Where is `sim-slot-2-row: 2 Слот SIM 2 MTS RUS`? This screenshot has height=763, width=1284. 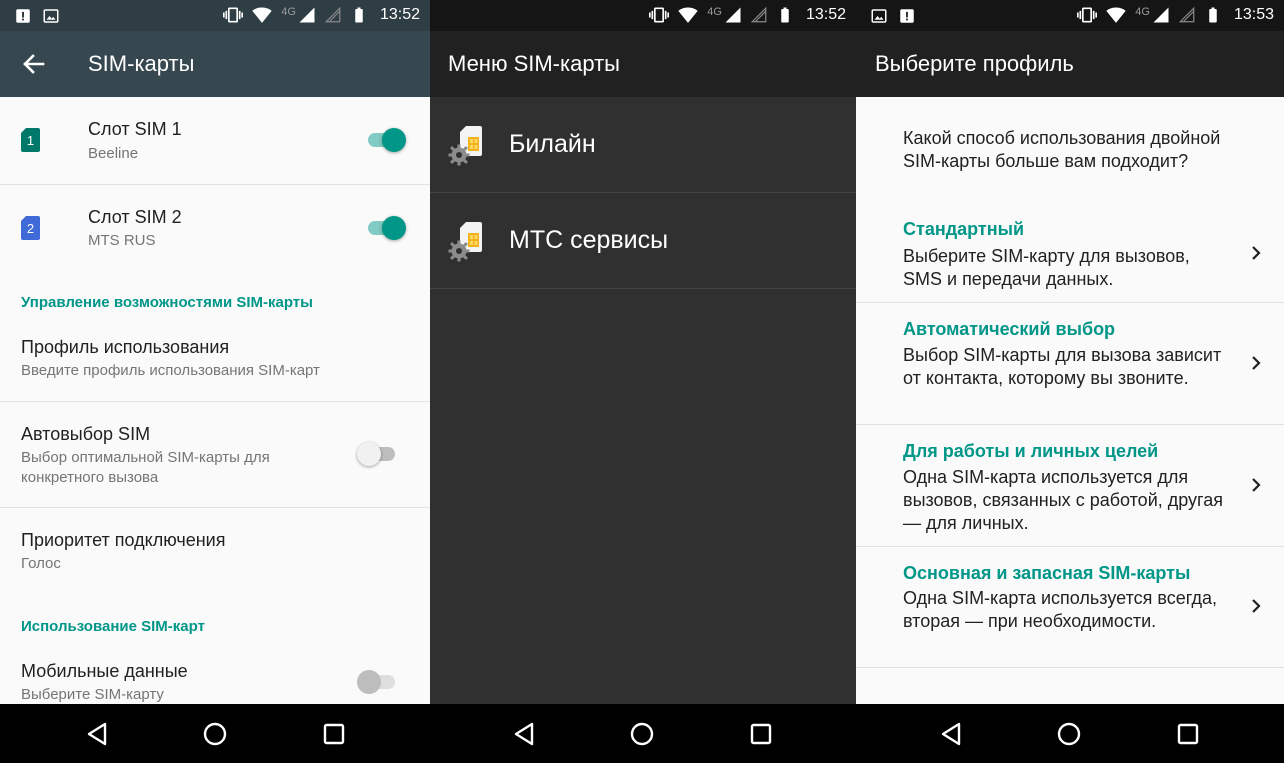 sim-slot-2-row: 2 Слот SIM 2 MTS RUS is located at coordinates (215, 228).